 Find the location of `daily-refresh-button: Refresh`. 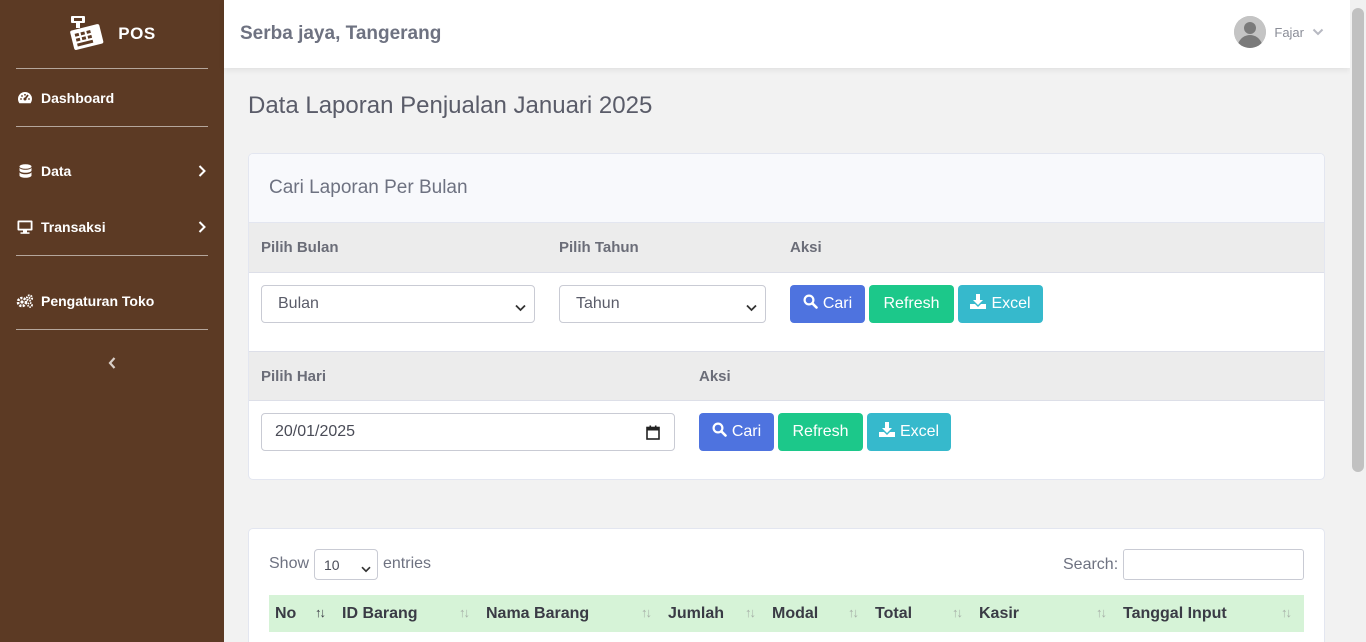

daily-refresh-button: Refresh is located at coordinates (820, 432).